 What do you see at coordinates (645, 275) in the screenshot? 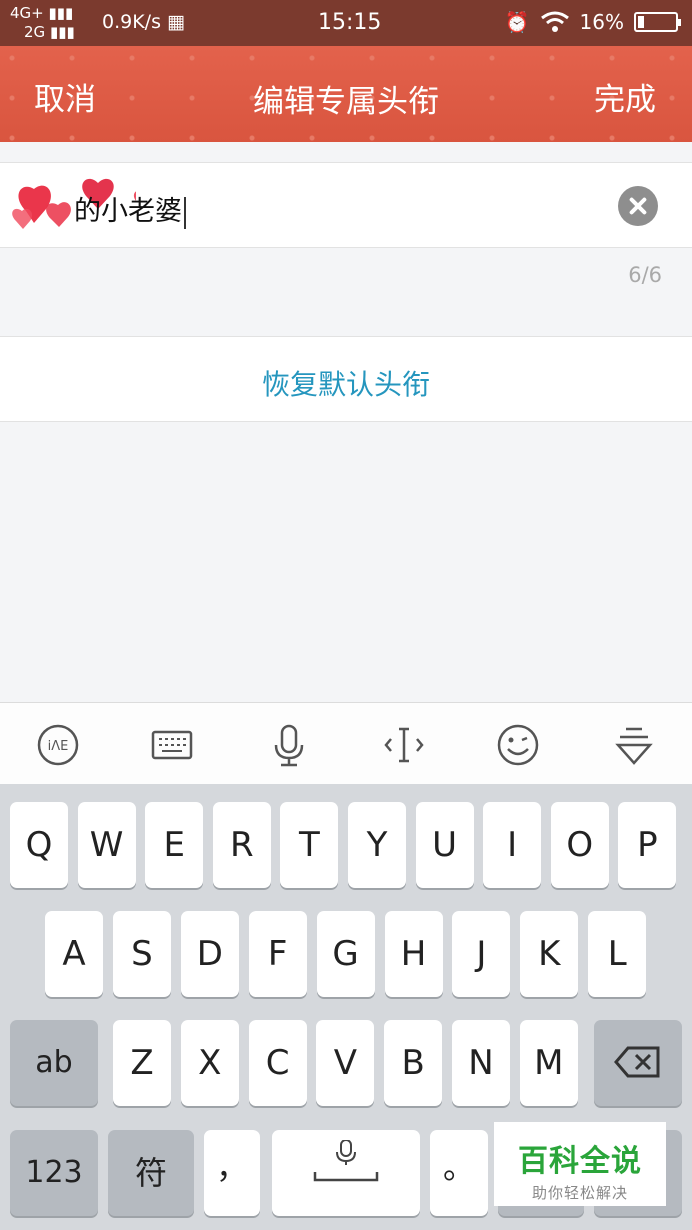
I see `character-counter: 6/6` at bounding box center [645, 275].